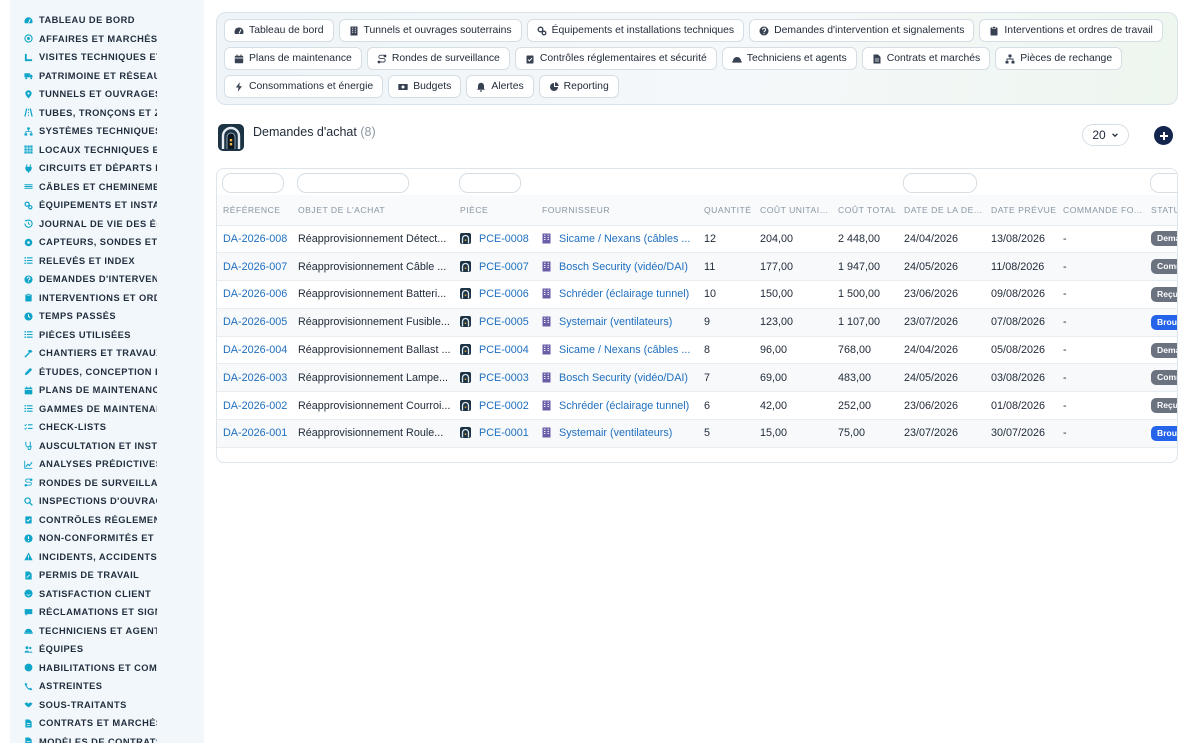  I want to click on per-page-select: 20, so click(1105, 135).